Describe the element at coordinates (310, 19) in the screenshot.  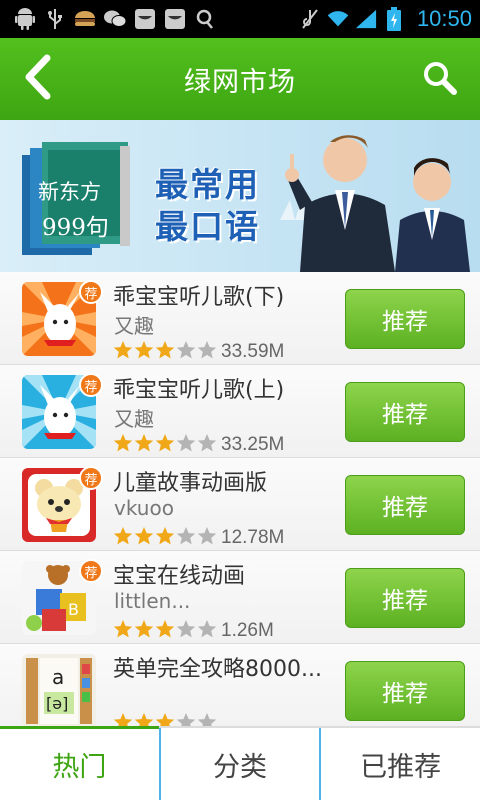
I see `mute-icon` at that location.